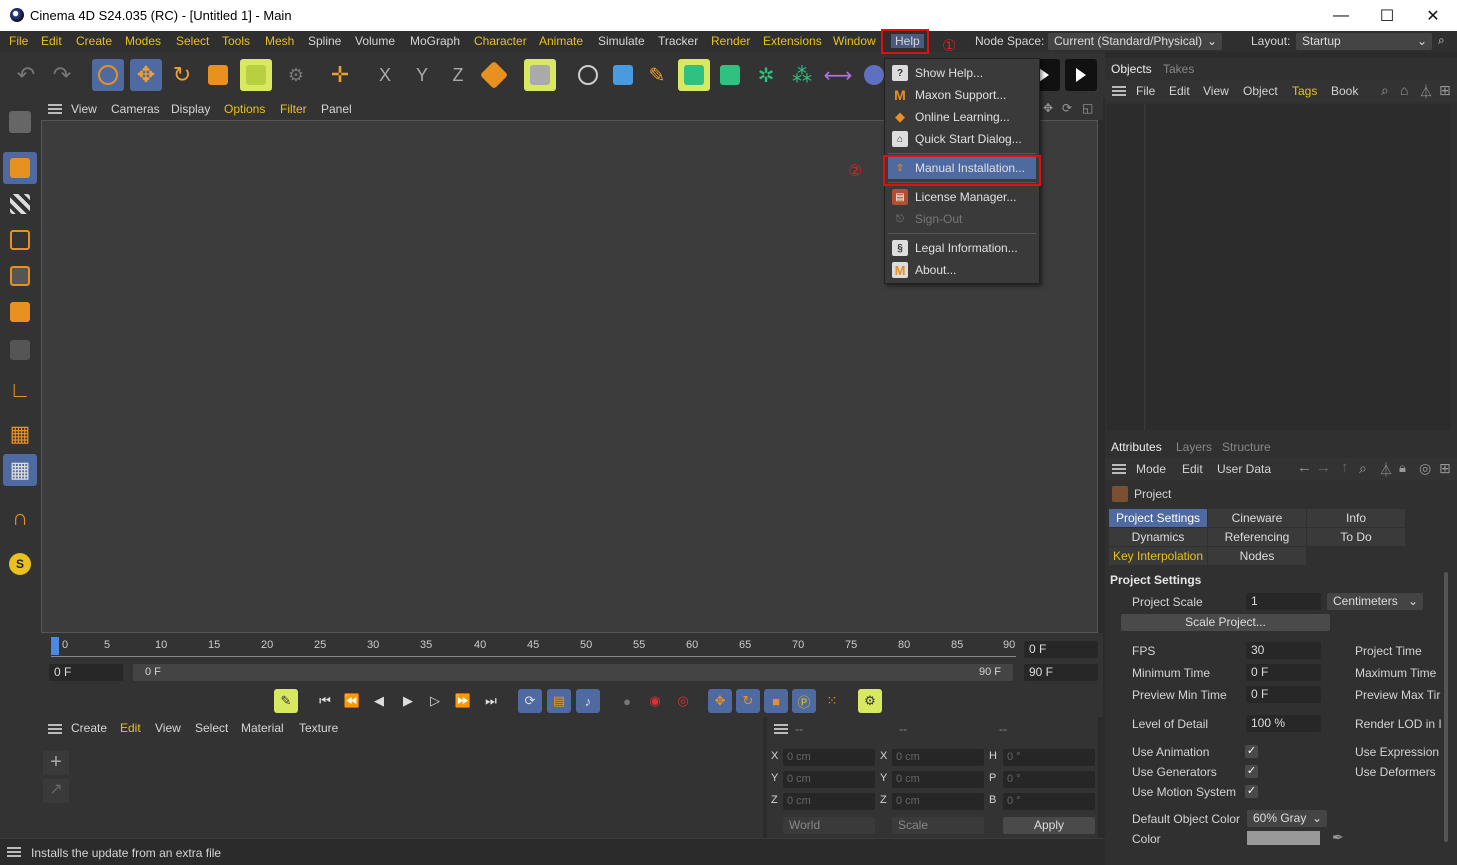  I want to click on coordinate-system-icon, so click(494, 75).